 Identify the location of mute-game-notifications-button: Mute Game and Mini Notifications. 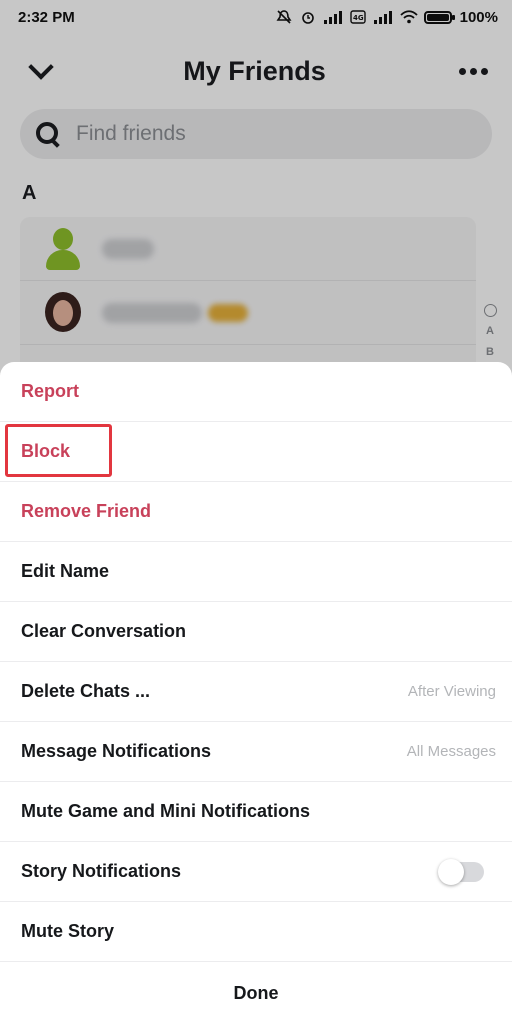
(256, 812).